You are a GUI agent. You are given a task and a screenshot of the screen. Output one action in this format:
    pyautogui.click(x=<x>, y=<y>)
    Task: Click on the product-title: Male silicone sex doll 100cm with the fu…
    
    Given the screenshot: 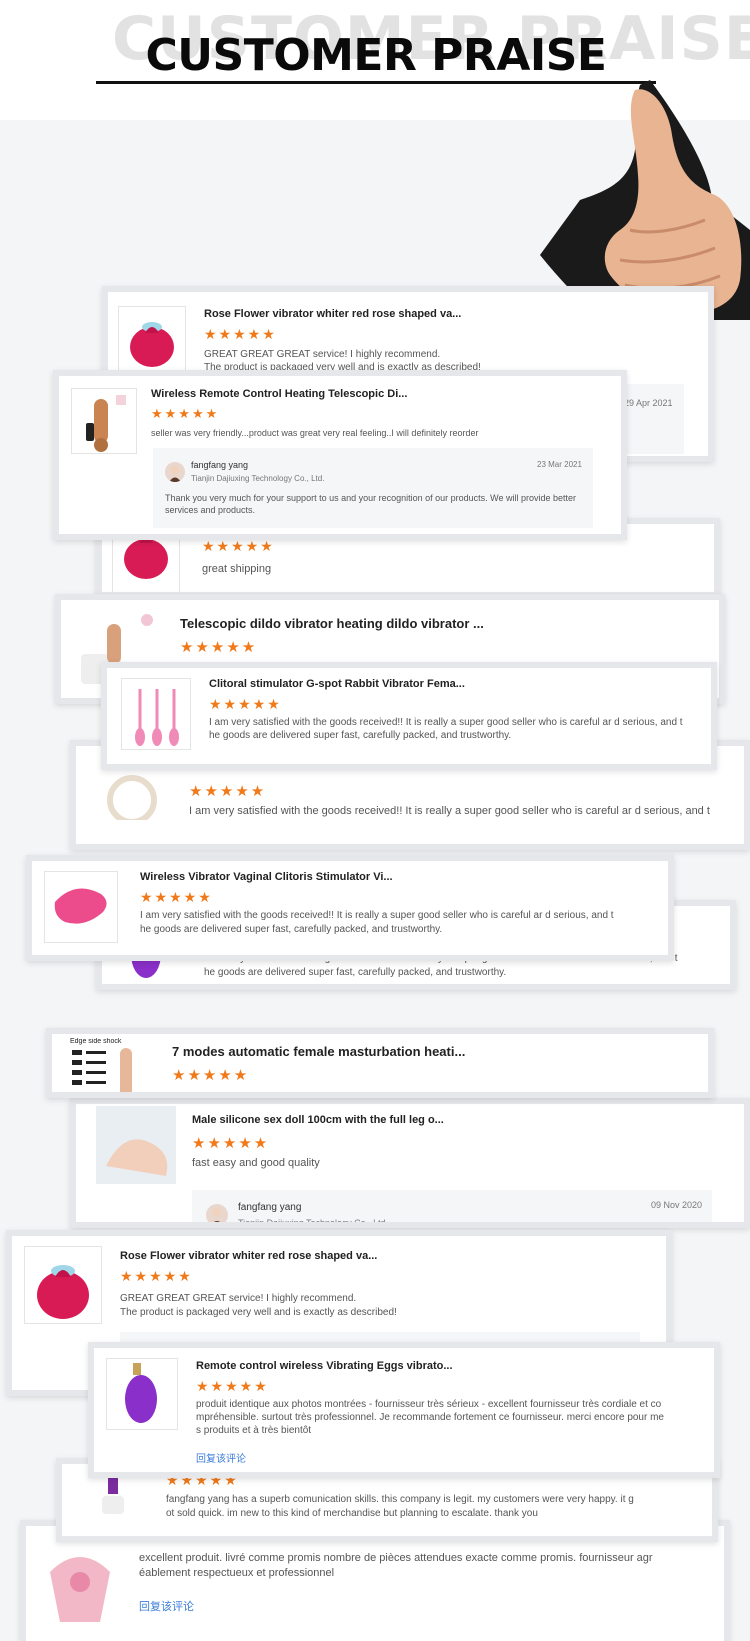 What is the action you would take?
    pyautogui.click(x=318, y=1120)
    